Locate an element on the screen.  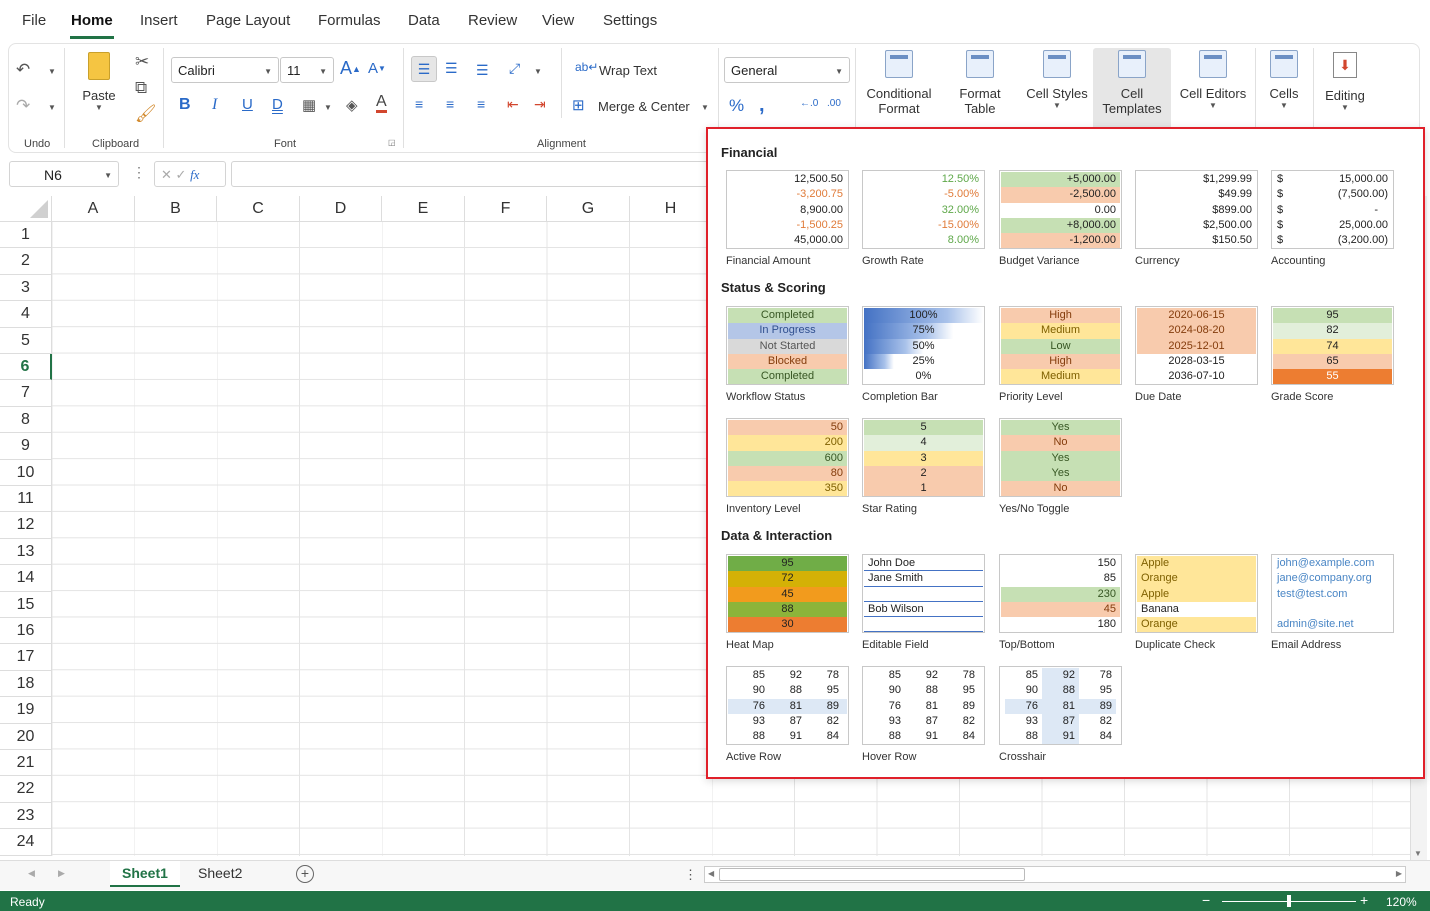
horizontal-scroll-thumb is located at coordinates (872, 874).